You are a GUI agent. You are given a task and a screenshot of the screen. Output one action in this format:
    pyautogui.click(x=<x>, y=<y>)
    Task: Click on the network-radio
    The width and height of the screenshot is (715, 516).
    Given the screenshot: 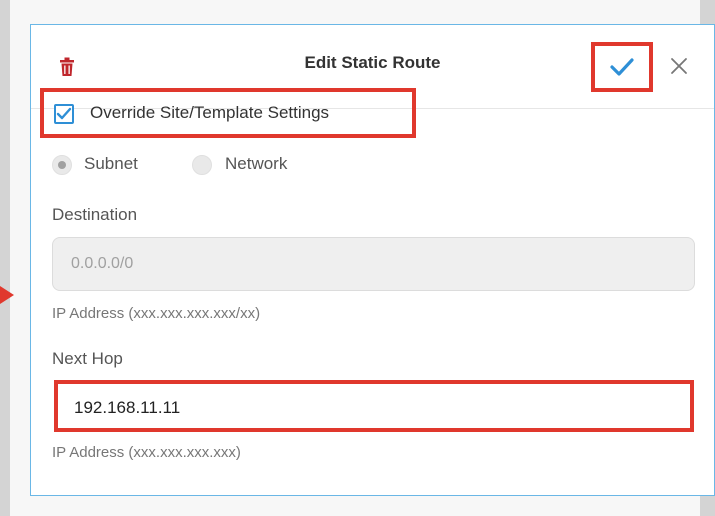 What is the action you would take?
    pyautogui.click(x=202, y=165)
    